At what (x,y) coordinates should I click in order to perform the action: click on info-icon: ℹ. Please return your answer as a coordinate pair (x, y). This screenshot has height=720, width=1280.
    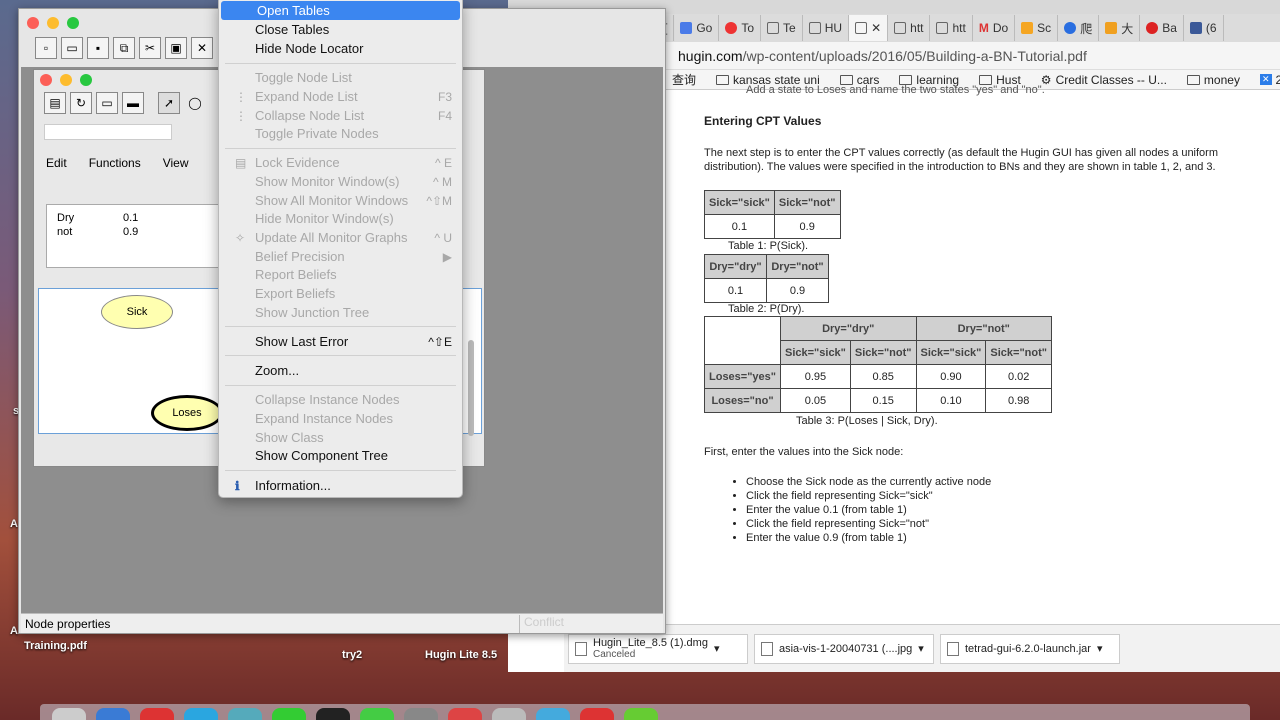
    Looking at the image, I should click on (237, 485).